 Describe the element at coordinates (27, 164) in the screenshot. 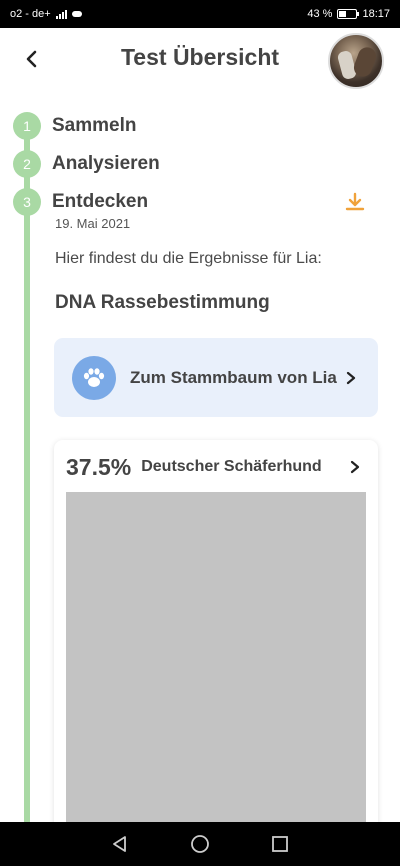

I see `step-number: 2` at that location.